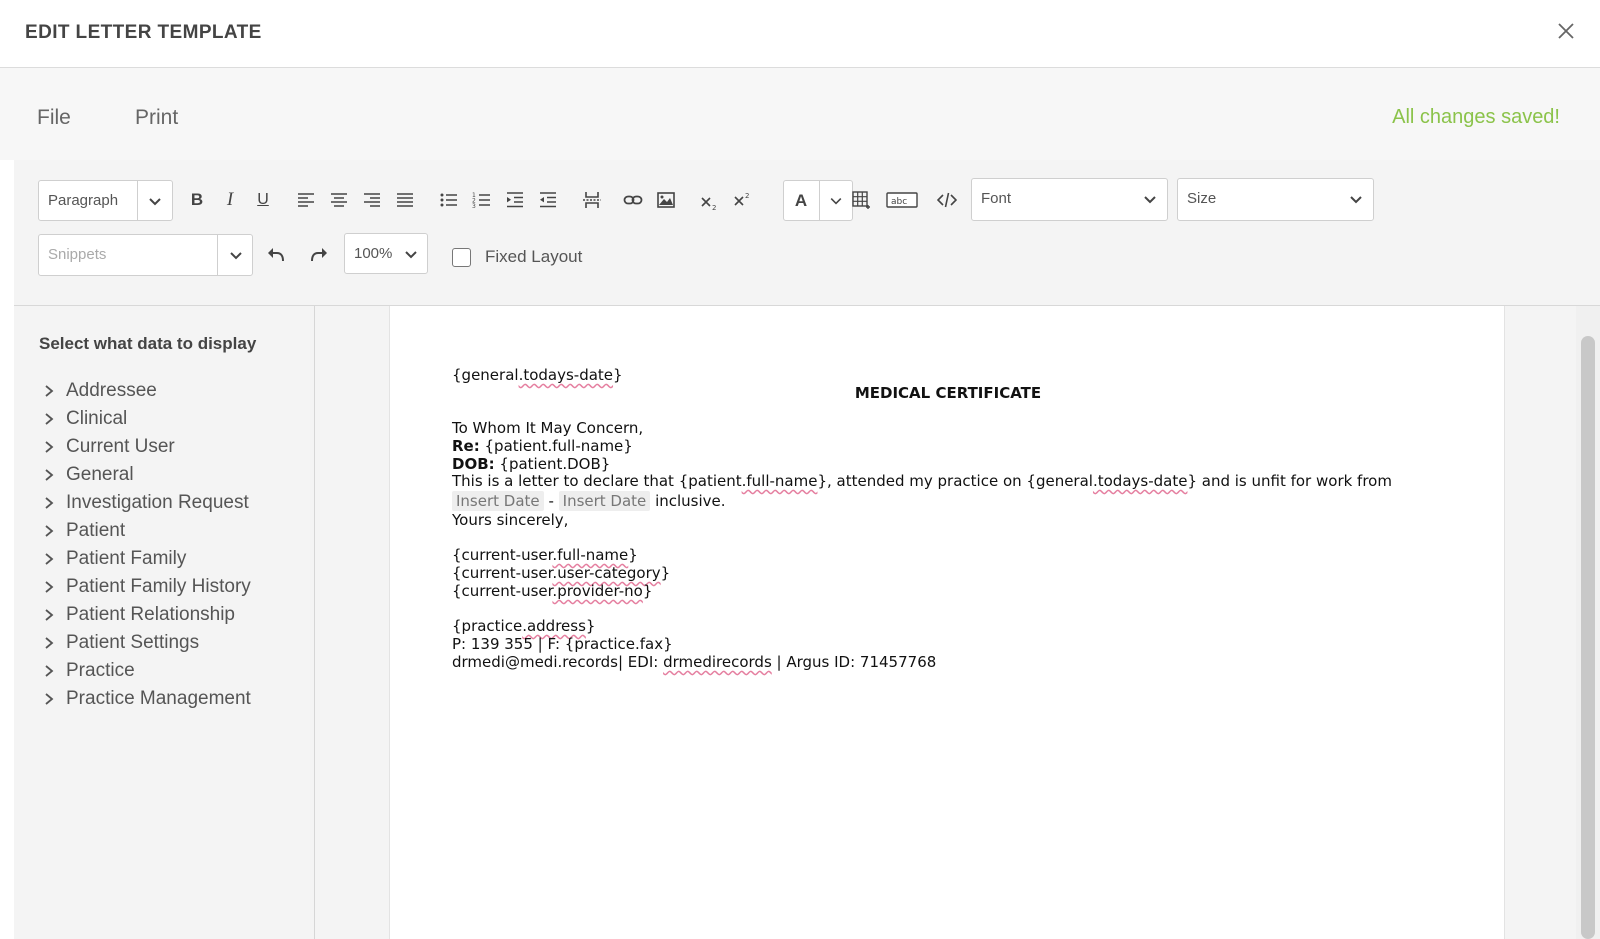  I want to click on spellcheck-button: abc, so click(902, 200).